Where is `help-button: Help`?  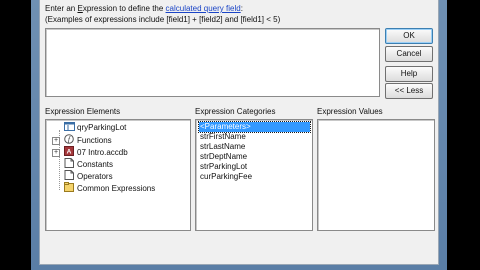
help-button: Help is located at coordinates (409, 74).